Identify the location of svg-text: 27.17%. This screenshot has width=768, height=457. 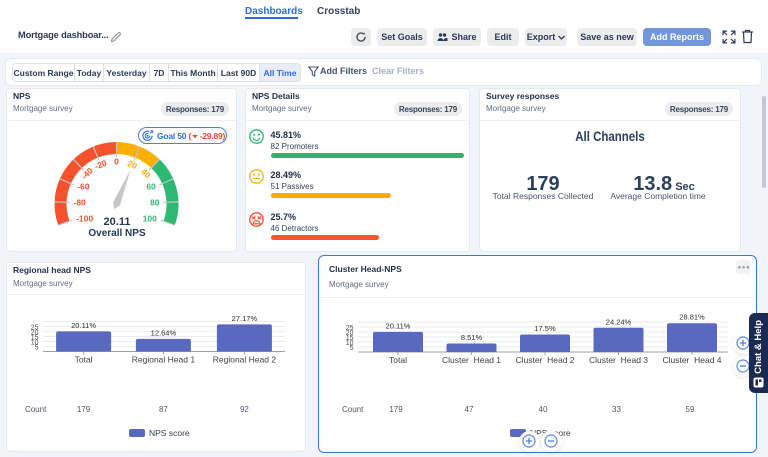
(245, 318).